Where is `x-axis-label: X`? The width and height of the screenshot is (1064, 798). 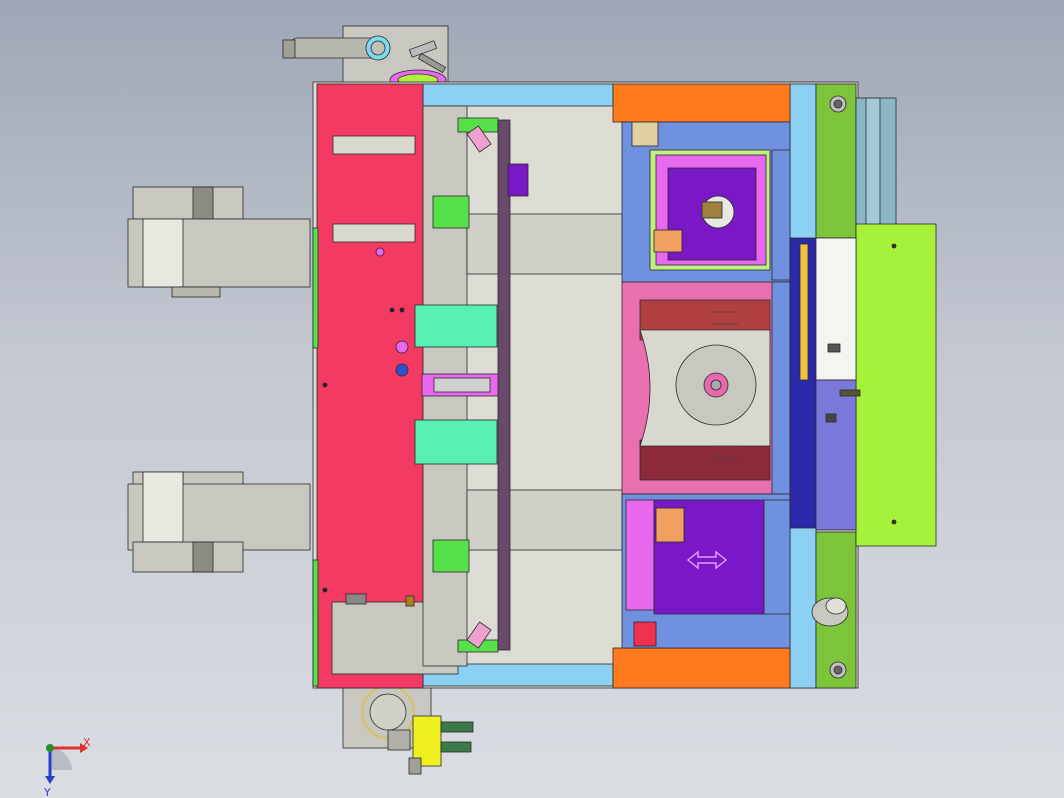
x-axis-label: X is located at coordinates (87, 742).